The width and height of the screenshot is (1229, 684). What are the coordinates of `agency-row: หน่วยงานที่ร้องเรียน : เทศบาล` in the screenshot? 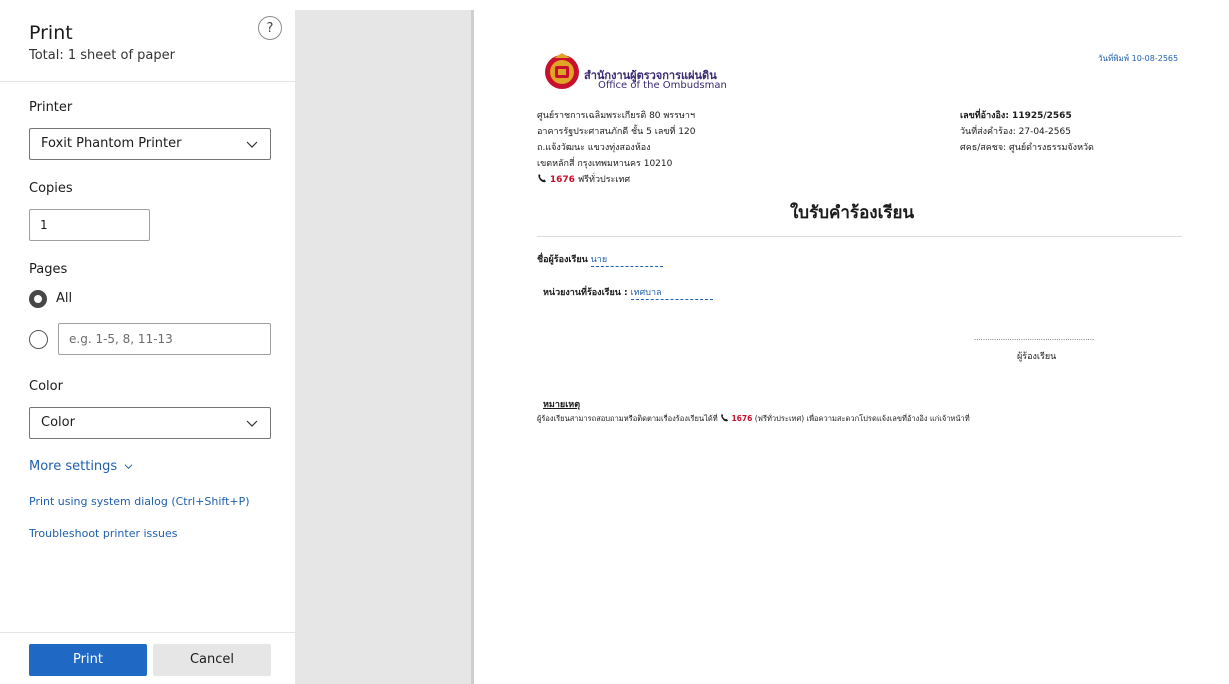 It's located at (628, 292).